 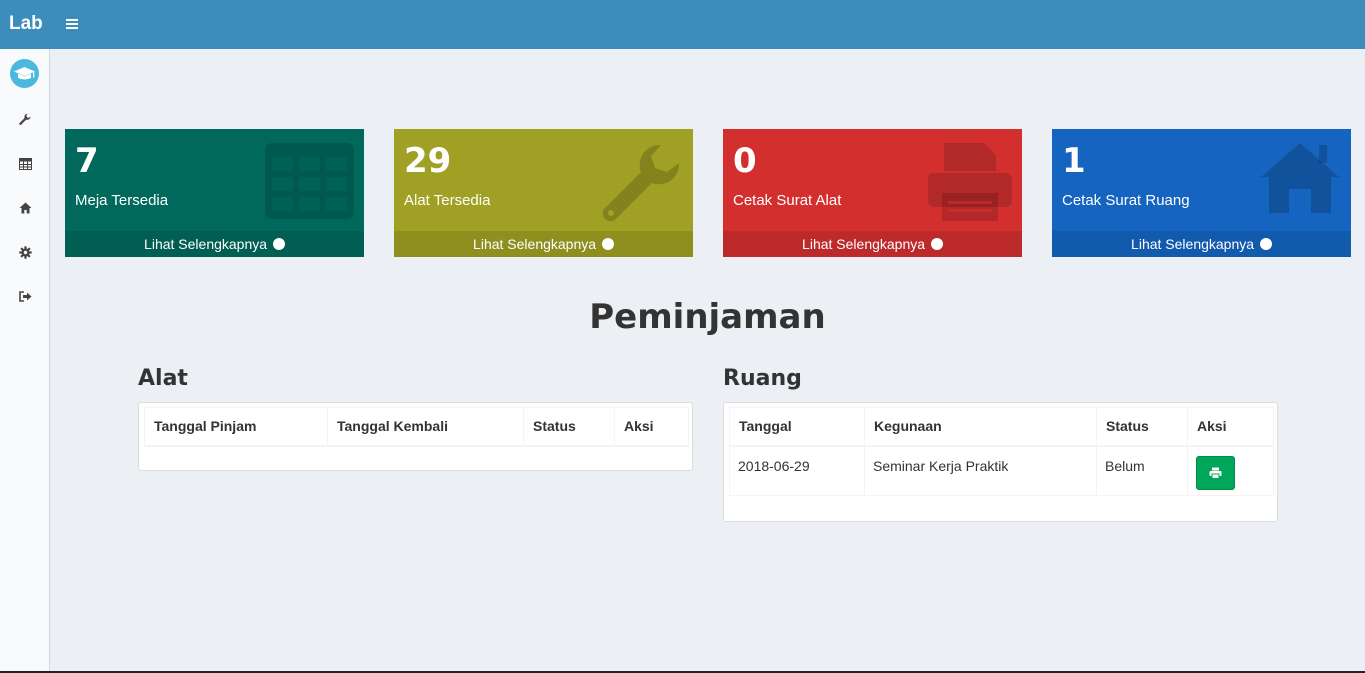 I want to click on alat-title: Alat, so click(x=163, y=378).